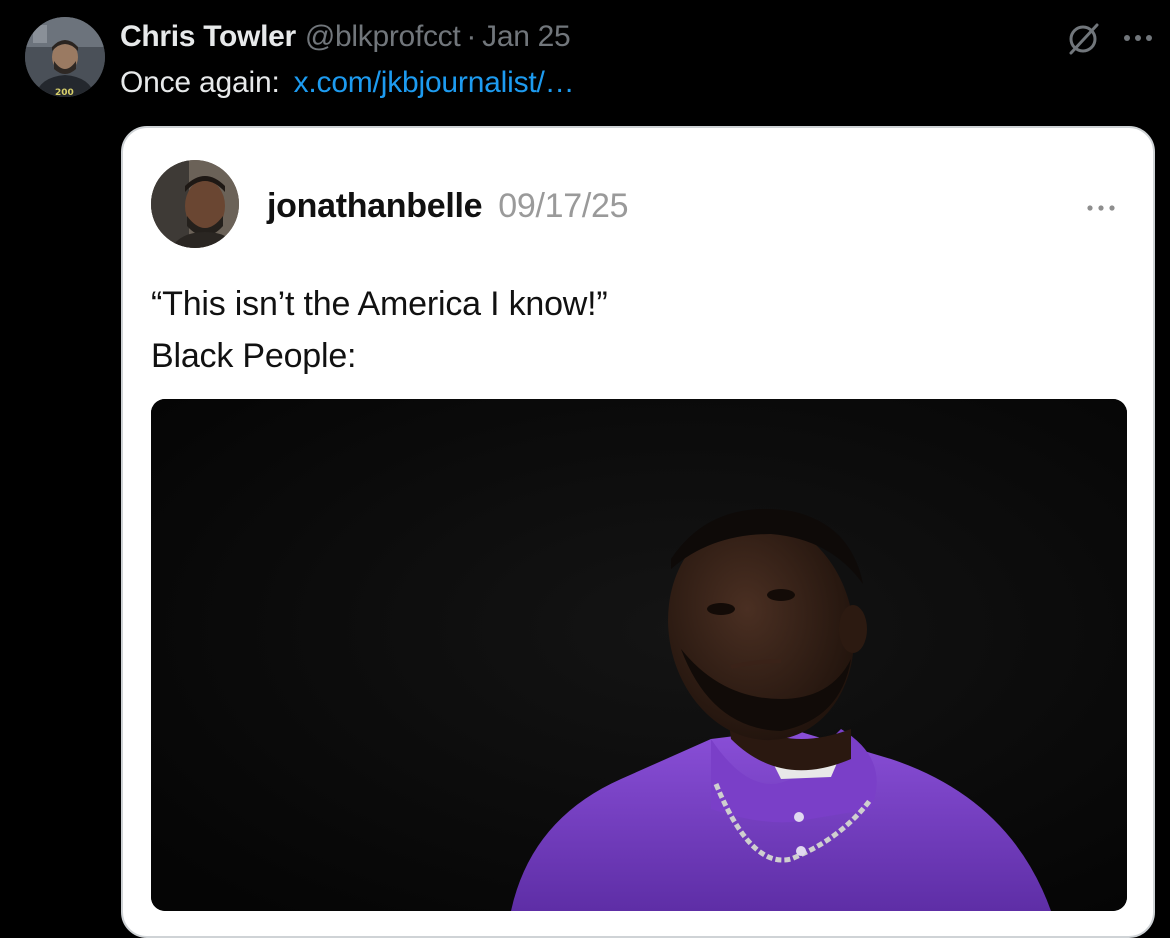 The width and height of the screenshot is (1170, 938). Describe the element at coordinates (375, 206) in the screenshot. I see `quoted-username: jonathanbelle` at that location.